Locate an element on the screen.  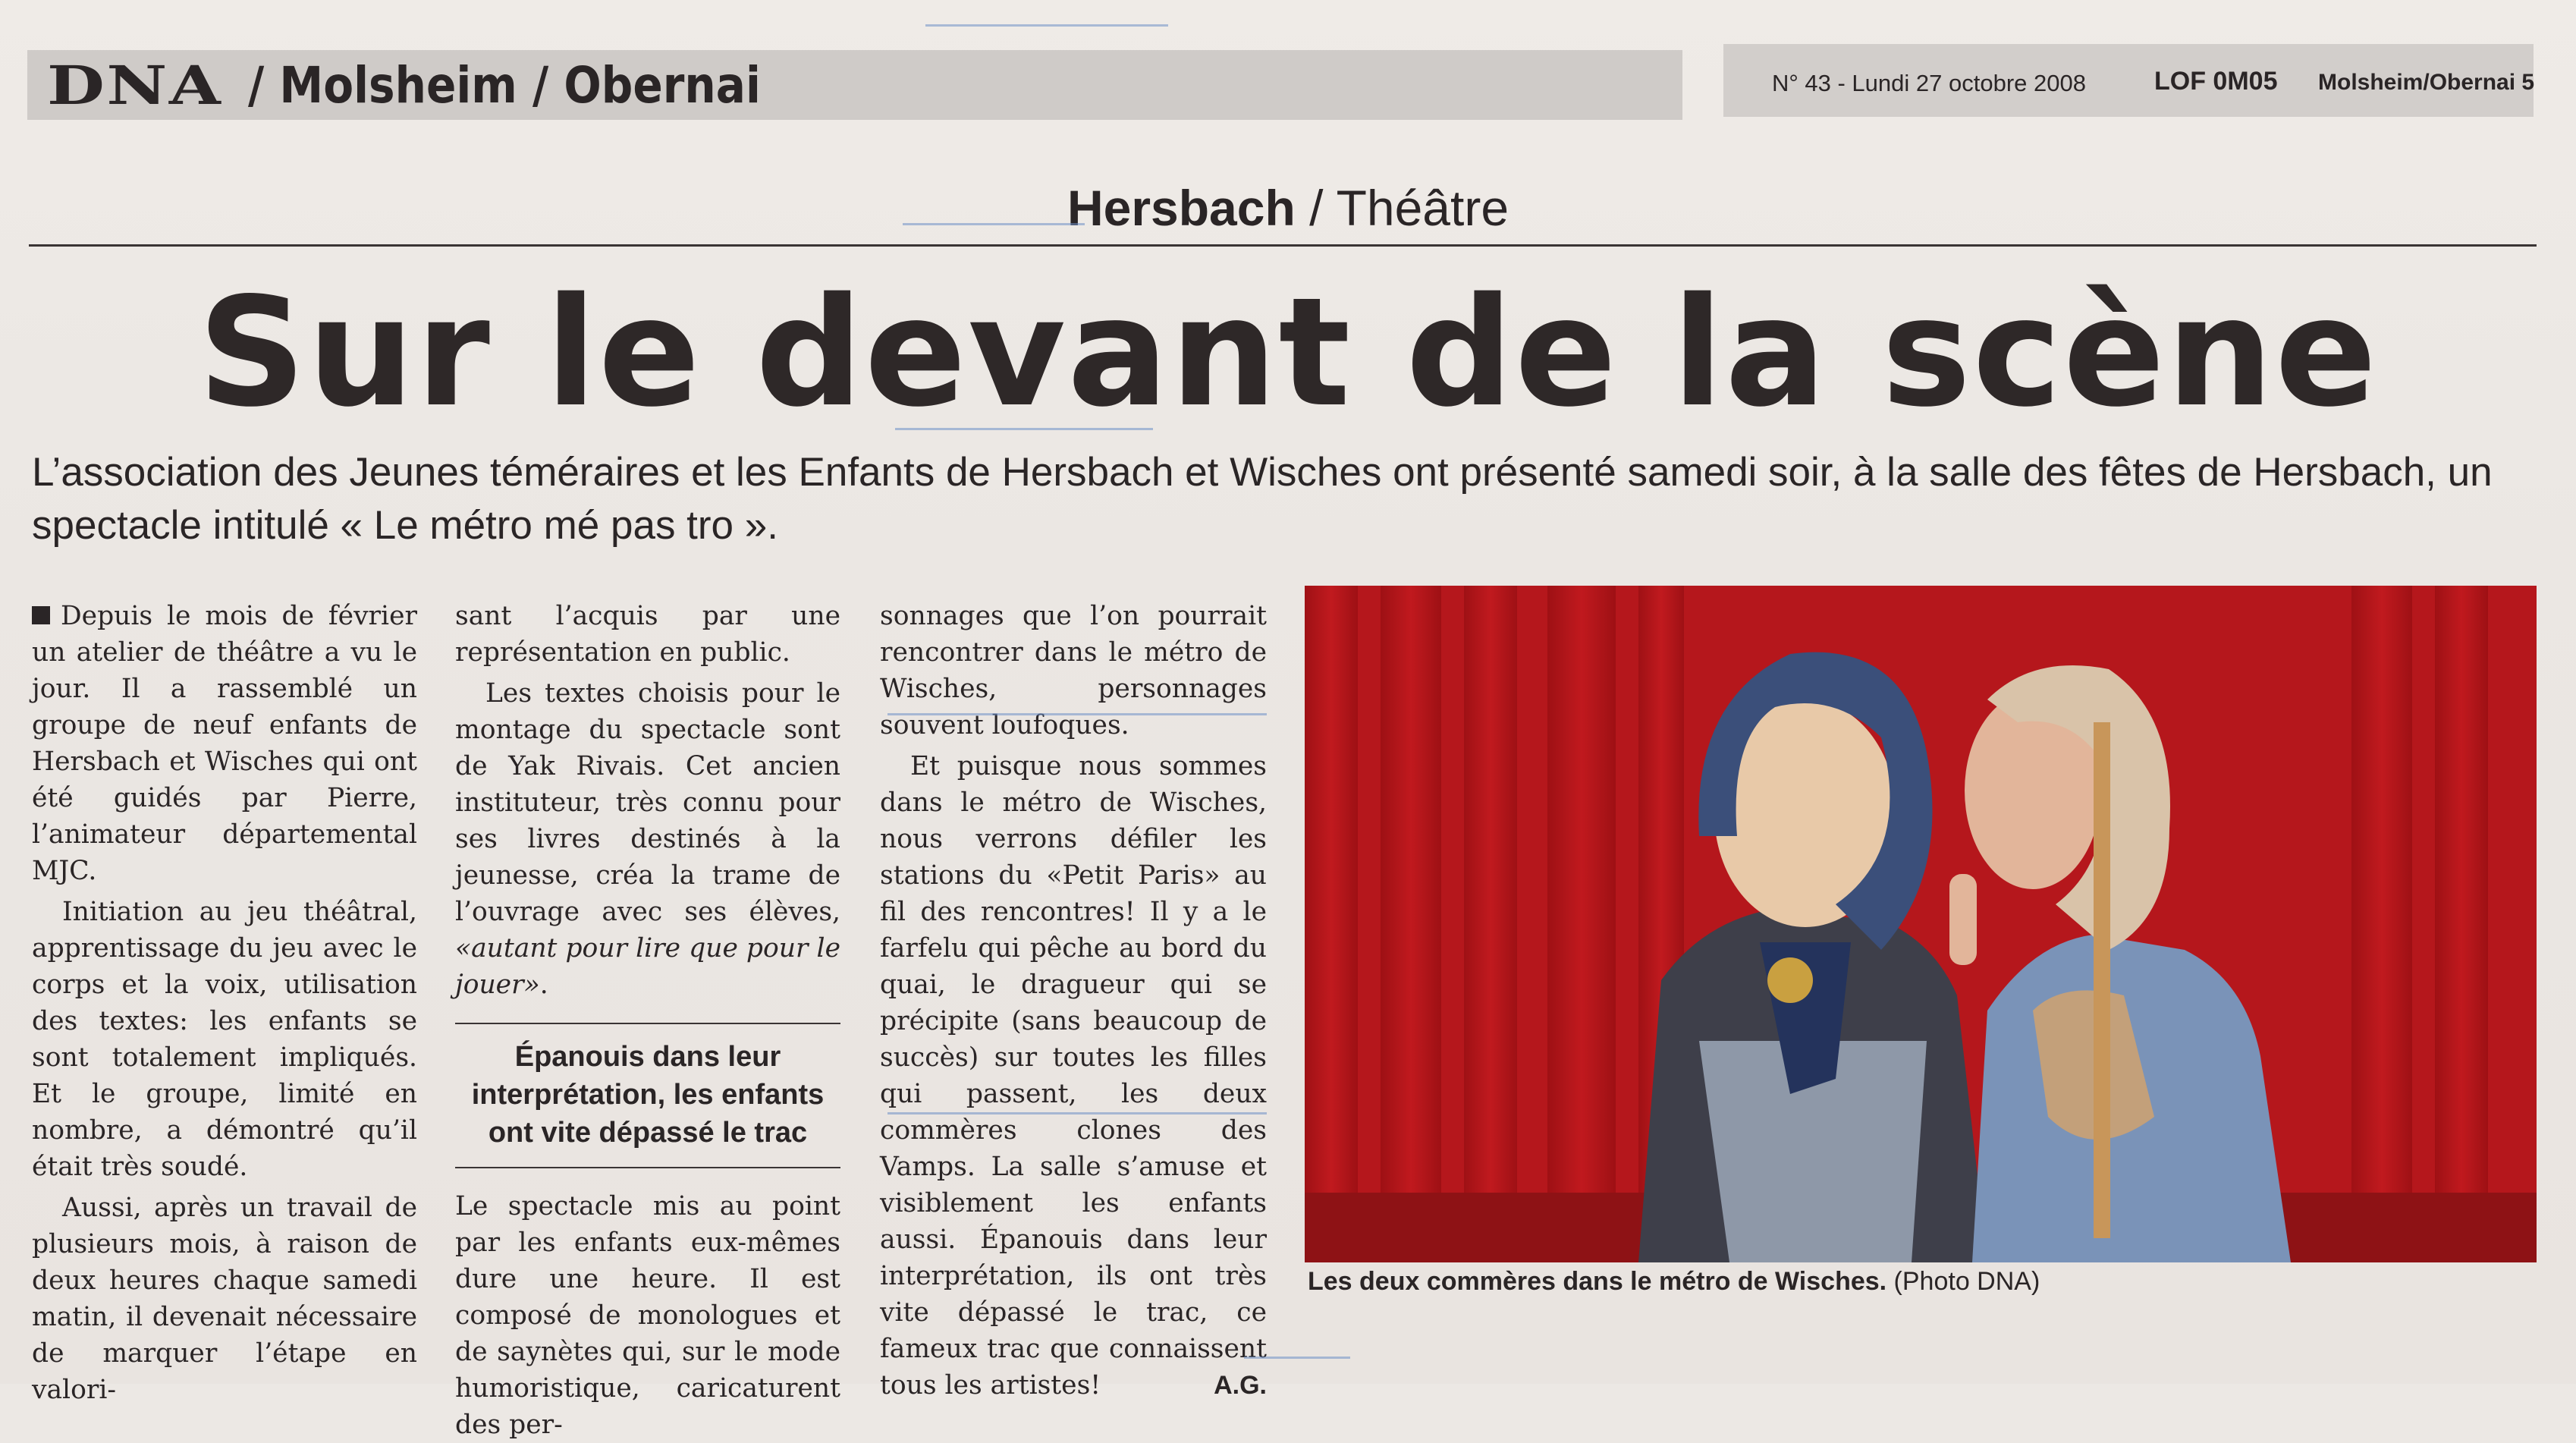
headline: Sur le devant de la scène is located at coordinates (1288, 352).